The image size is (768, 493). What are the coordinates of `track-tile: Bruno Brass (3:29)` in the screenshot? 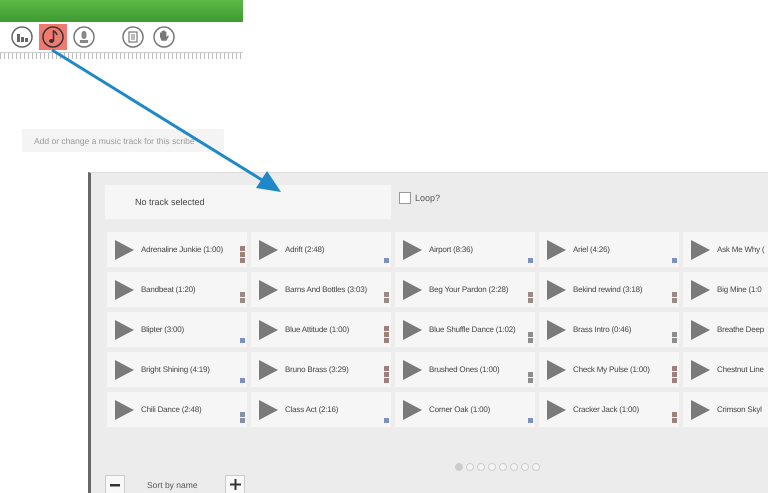 It's located at (321, 369).